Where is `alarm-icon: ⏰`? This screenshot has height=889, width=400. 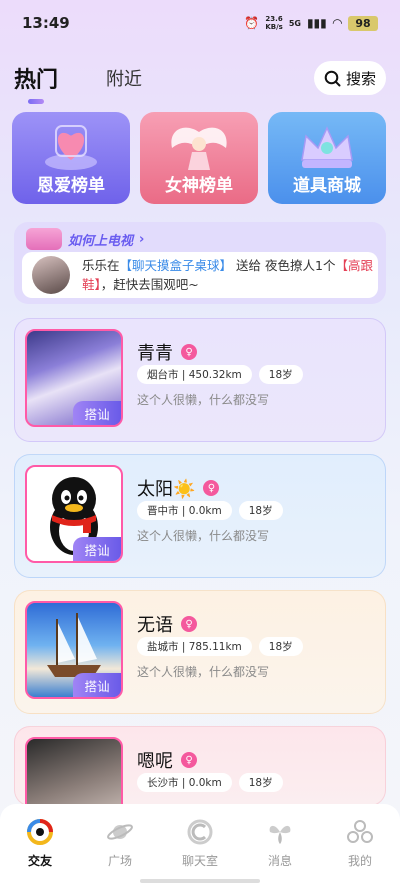 alarm-icon: ⏰ is located at coordinates (252, 23).